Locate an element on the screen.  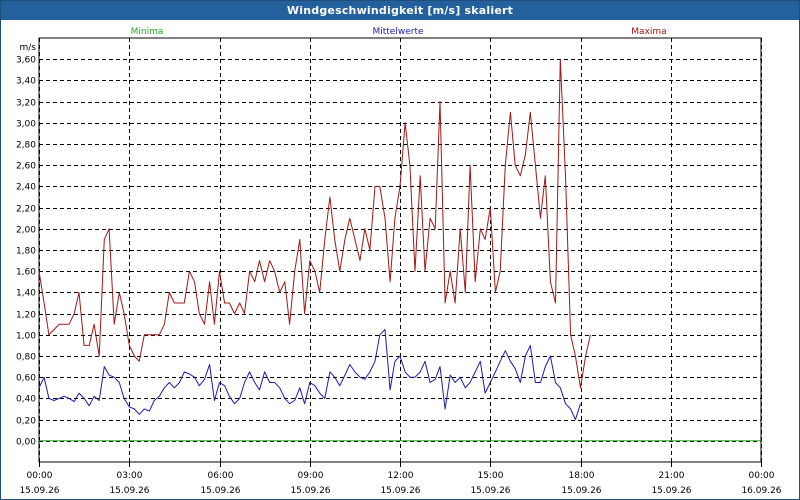
y-tick-label: 1,20 is located at coordinates (26, 316).